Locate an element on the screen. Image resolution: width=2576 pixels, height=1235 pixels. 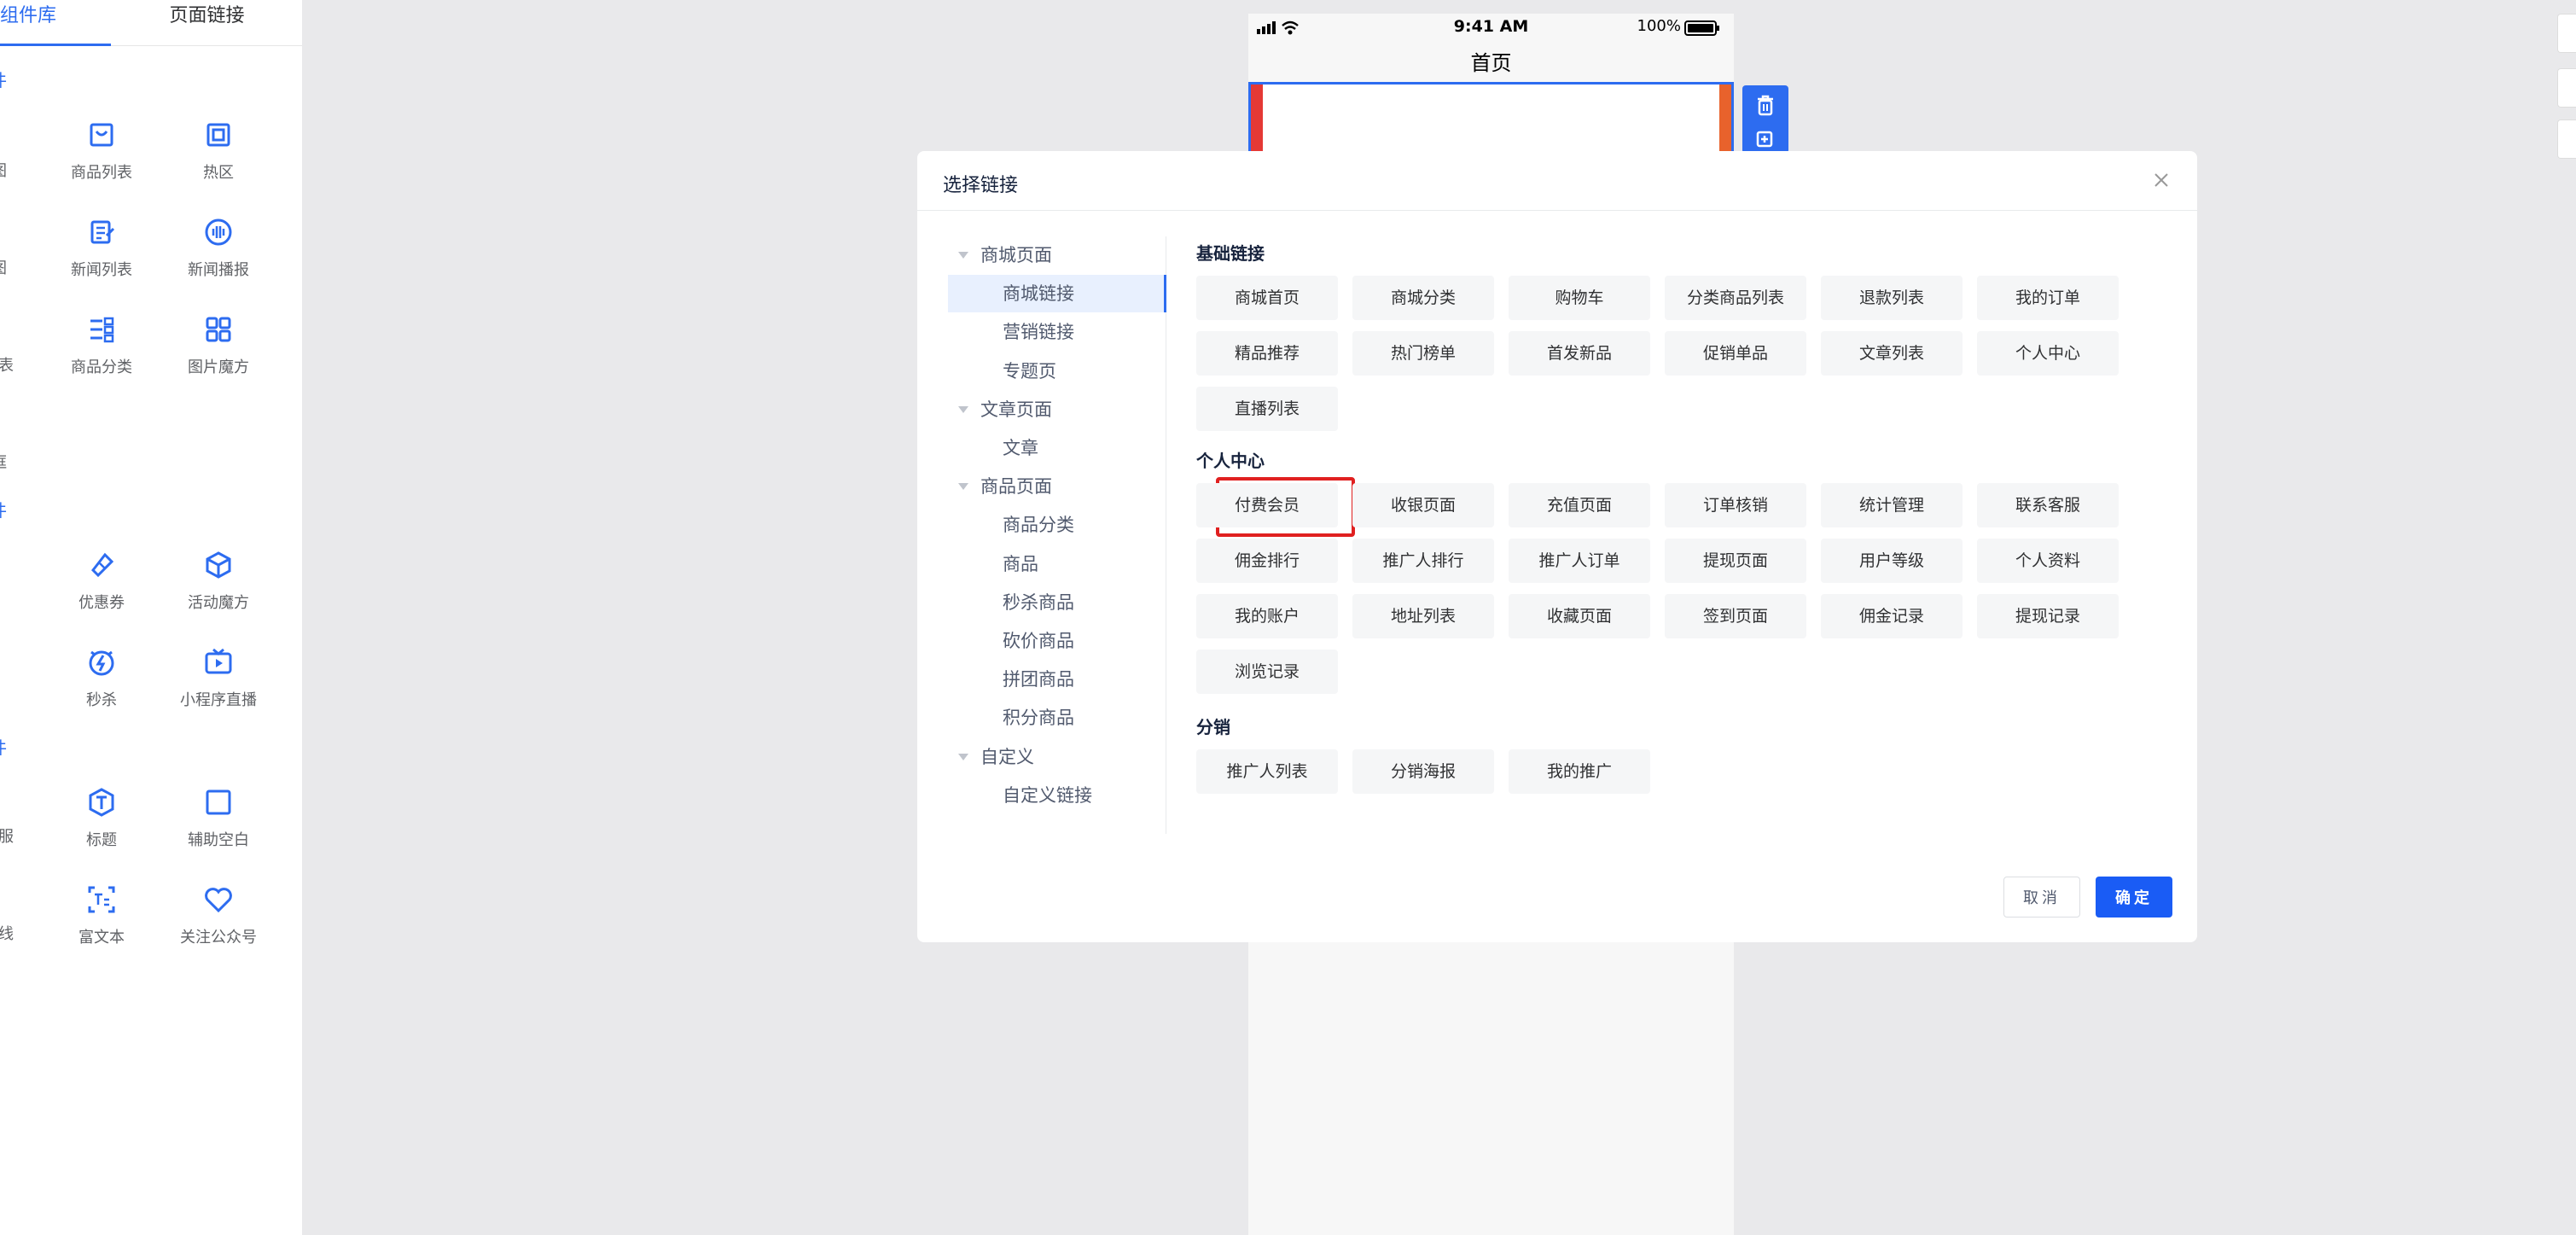
tab-page-links: 页面链接 is located at coordinates (207, 23).